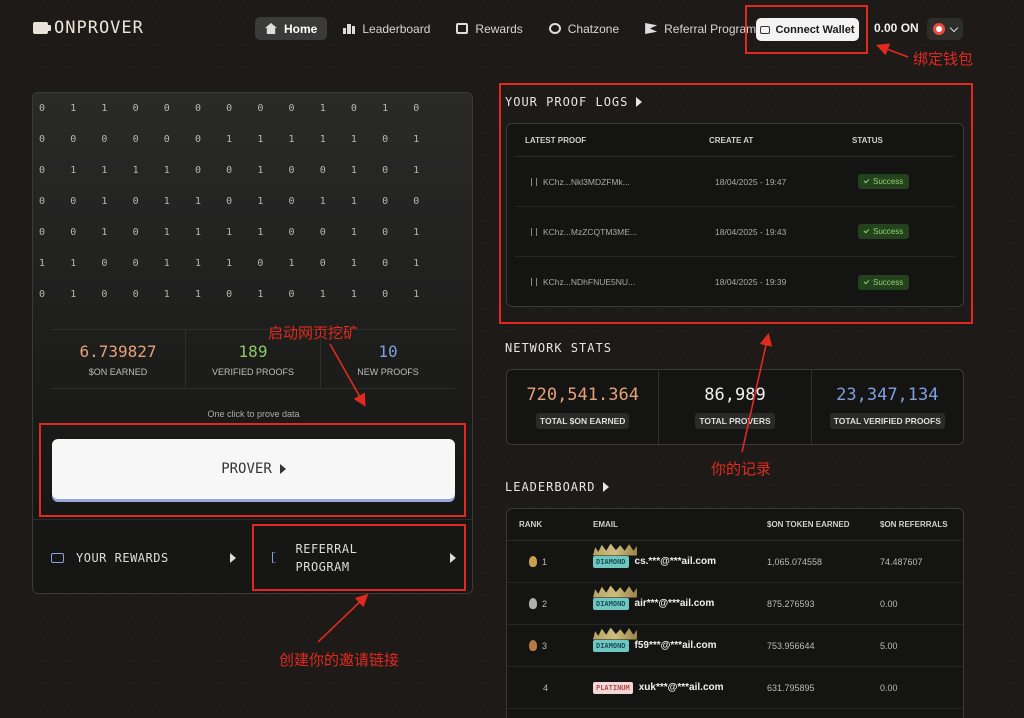 The image size is (1024, 718). I want to click on user-email: f59***@***ail.com, so click(675, 645).